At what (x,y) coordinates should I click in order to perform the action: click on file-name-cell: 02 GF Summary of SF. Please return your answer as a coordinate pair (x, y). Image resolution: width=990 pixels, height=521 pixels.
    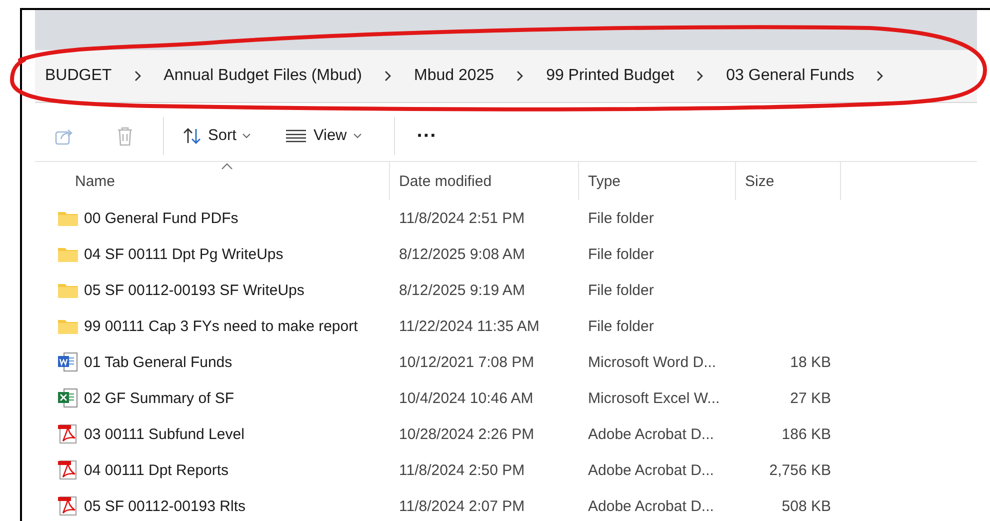
    Looking at the image, I should click on (212, 398).